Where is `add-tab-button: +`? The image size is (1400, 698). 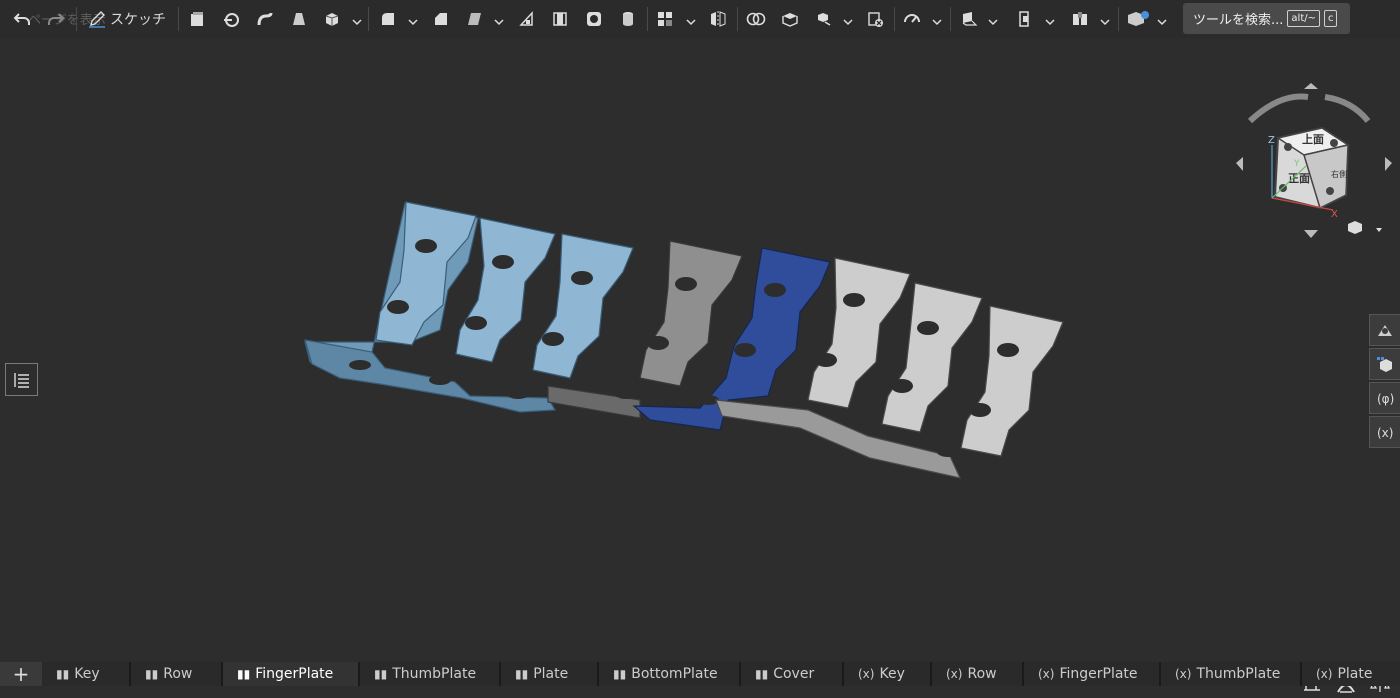
add-tab-button: + is located at coordinates (21, 674).